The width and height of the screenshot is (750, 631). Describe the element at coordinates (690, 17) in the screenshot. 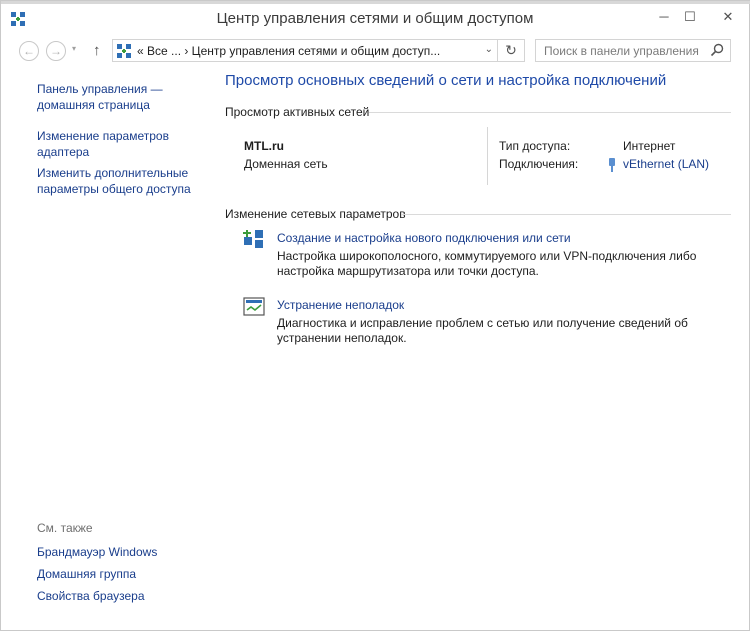

I see `maximize-button: ☐` at that location.